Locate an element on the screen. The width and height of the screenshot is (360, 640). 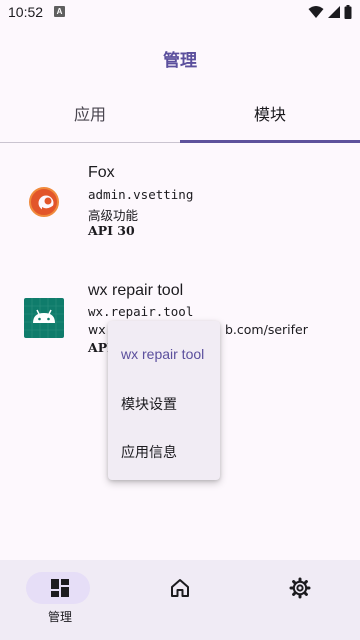
module-context-menu: wx repair tool 模块设置 应用信息 is located at coordinates (164, 400).